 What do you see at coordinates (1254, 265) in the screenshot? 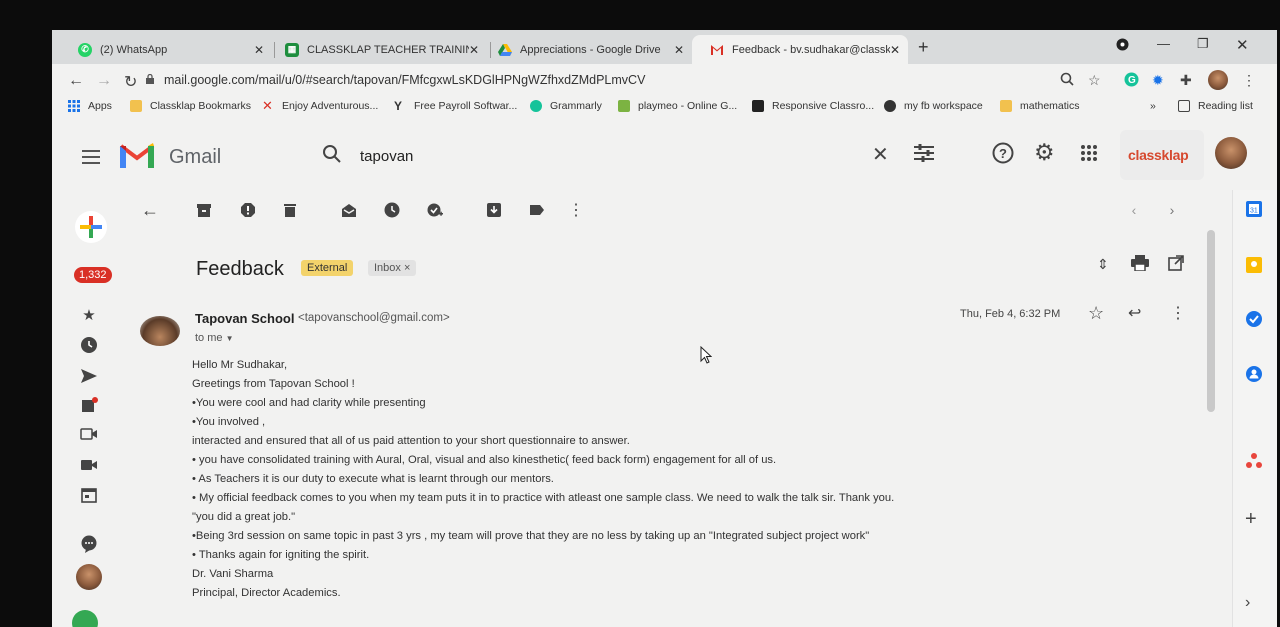
I see `keep-notes-icon` at bounding box center [1254, 265].